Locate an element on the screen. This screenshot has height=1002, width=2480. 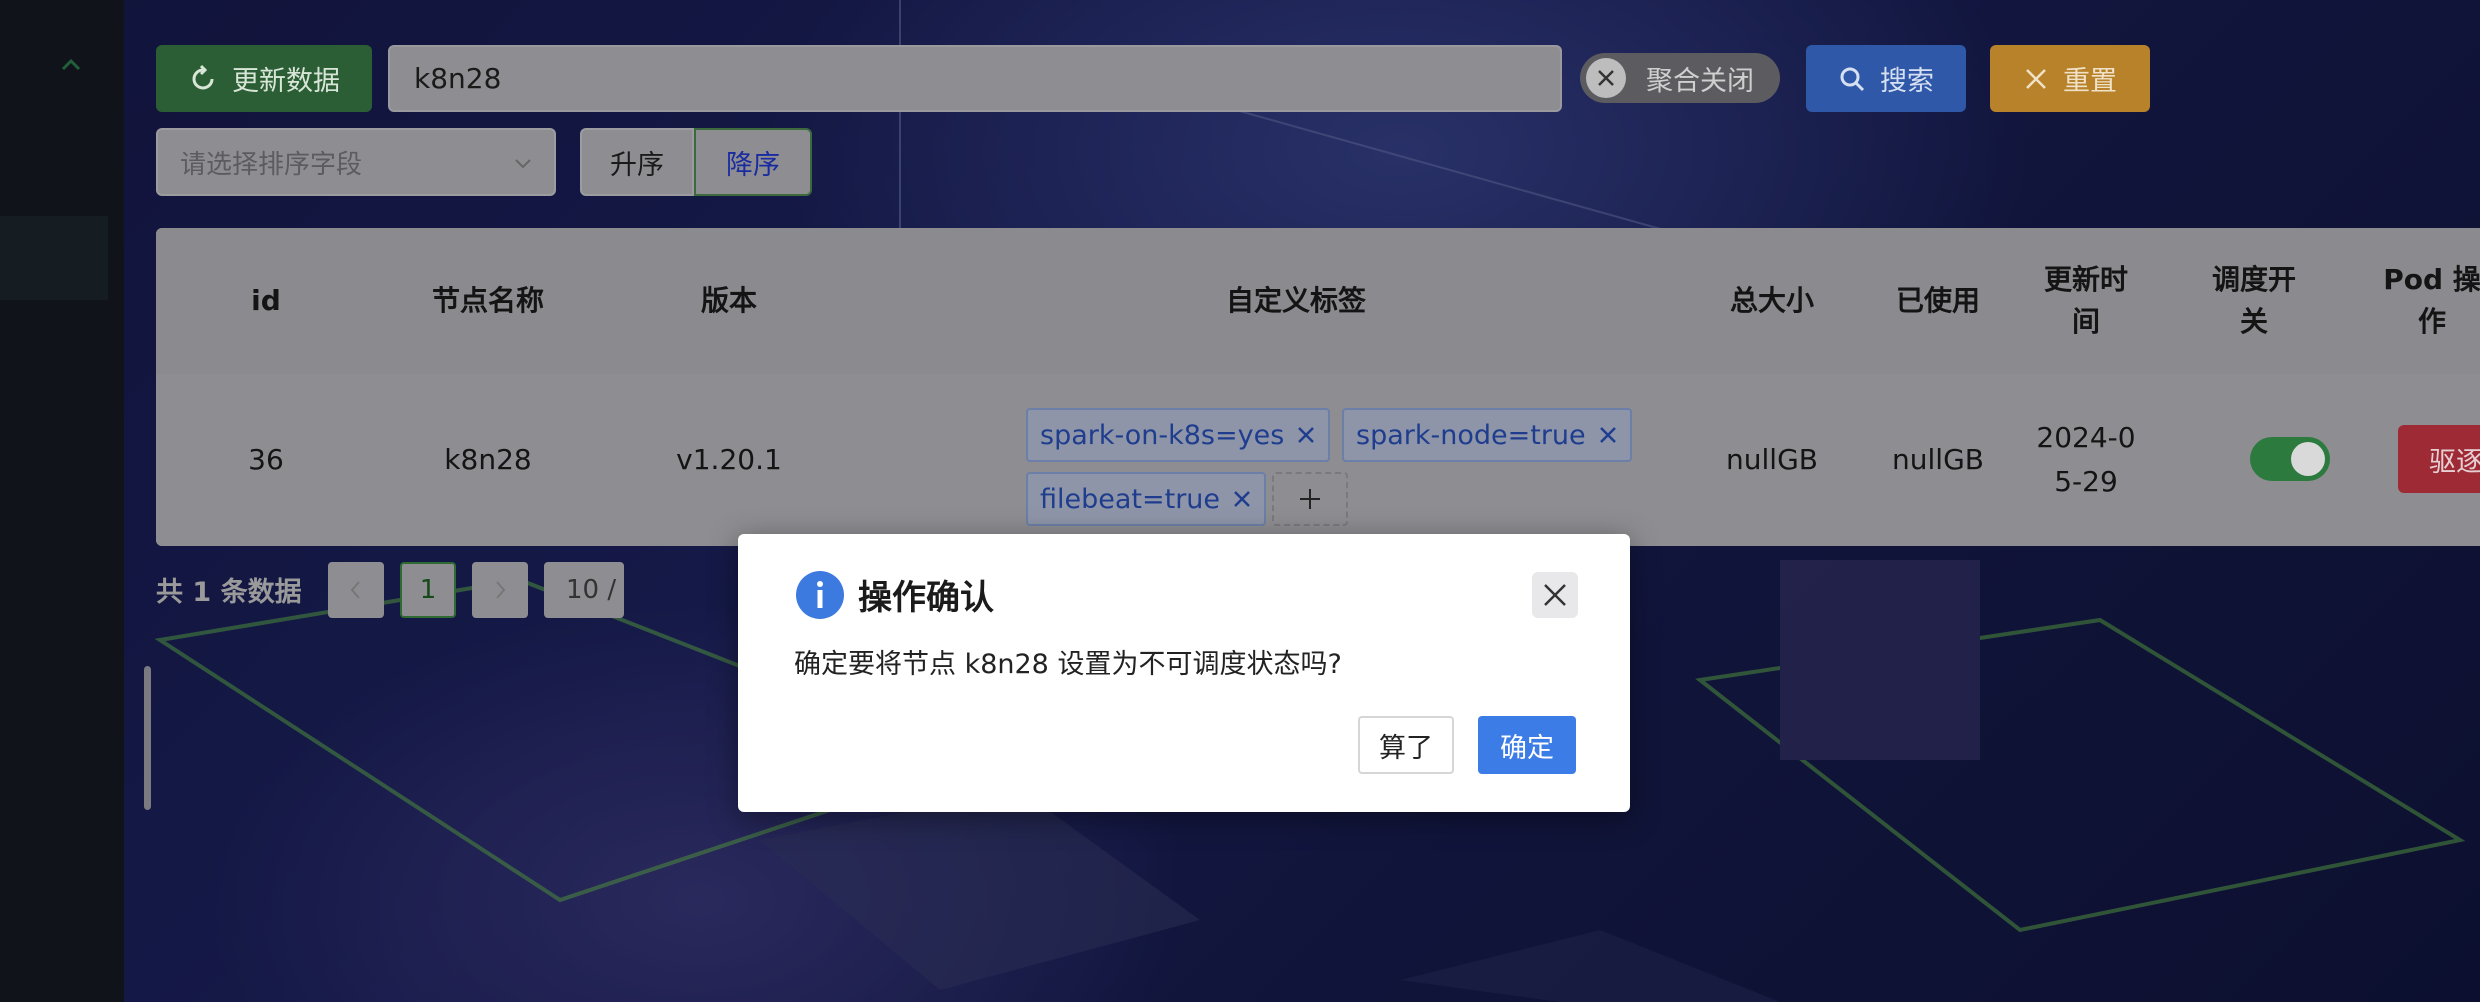
column-header-name: 节点名称 is located at coordinates (488, 301).